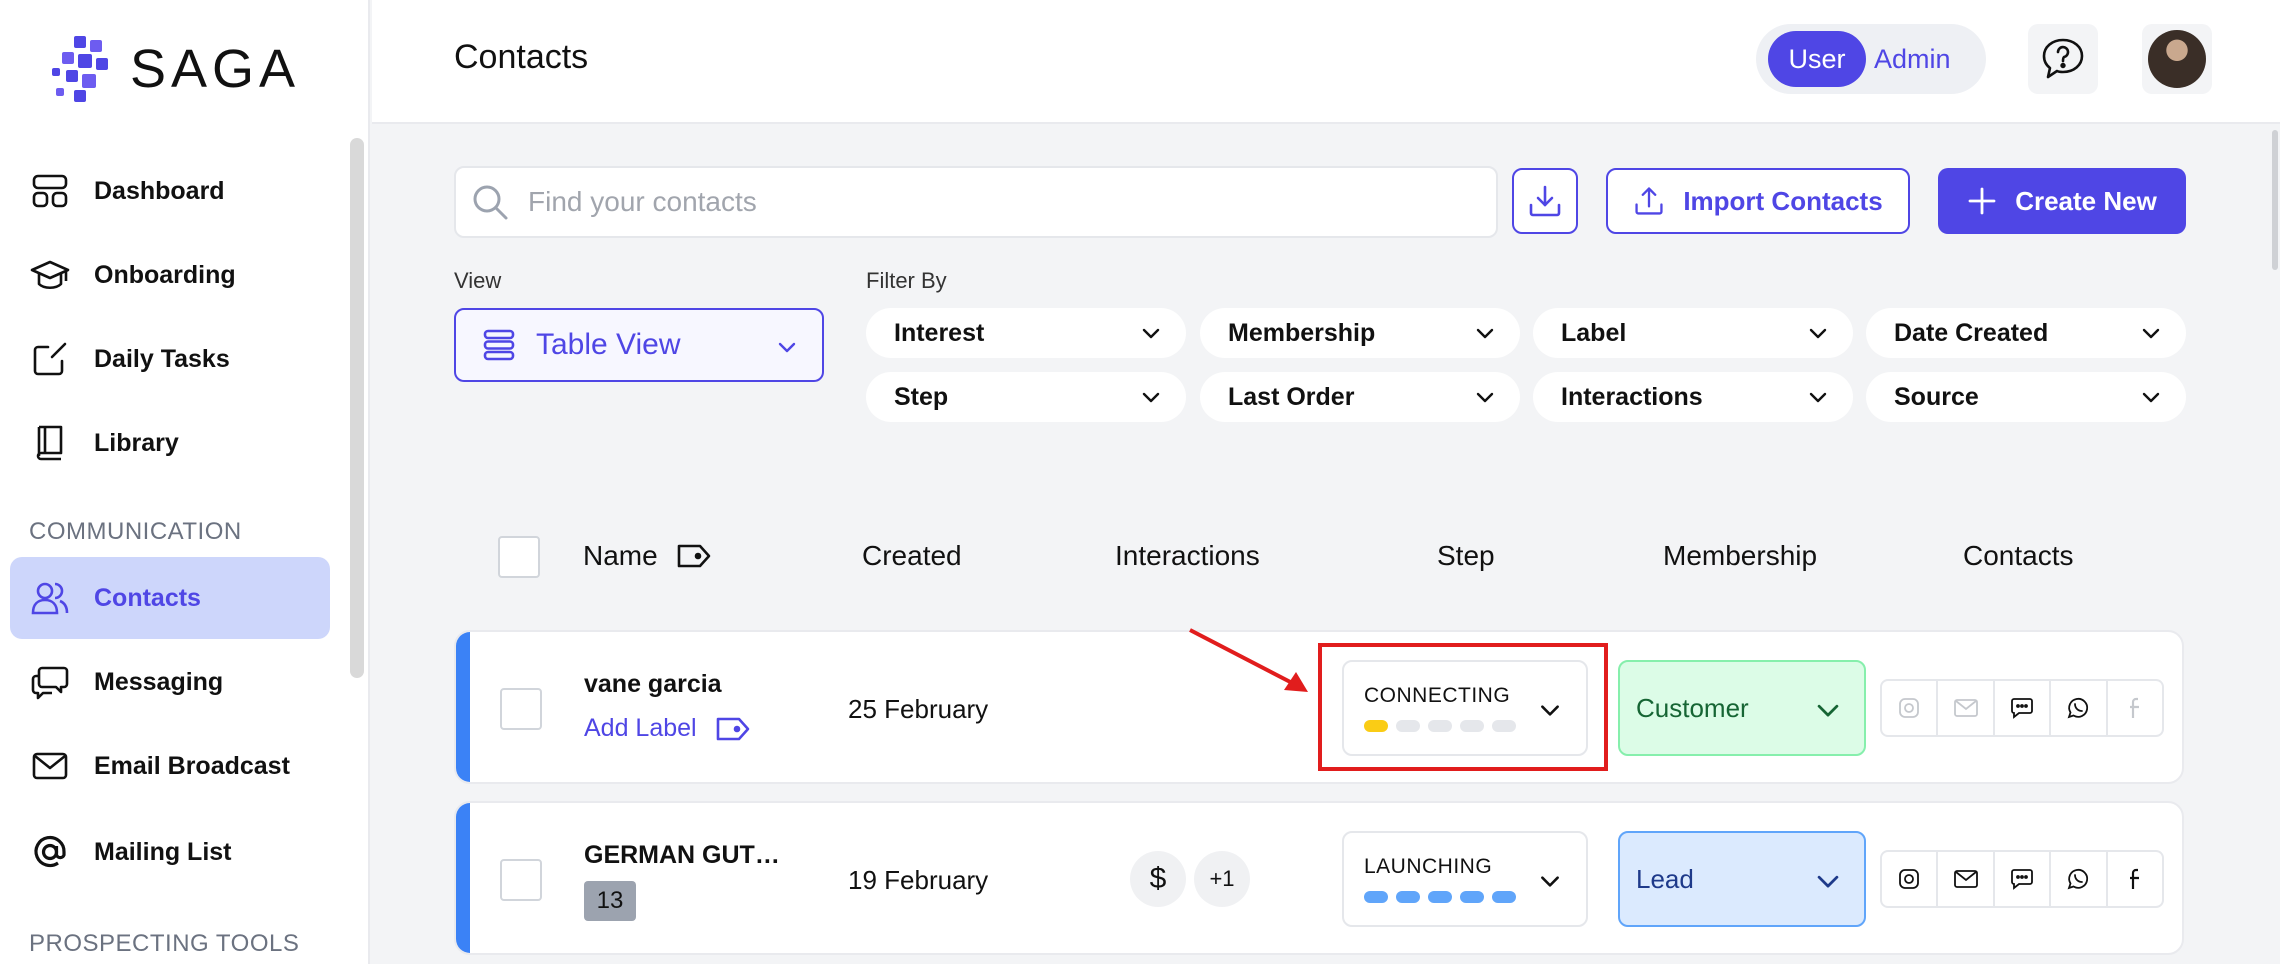 This screenshot has width=2280, height=964. I want to click on annotation-arrow, so click(1248, 660).